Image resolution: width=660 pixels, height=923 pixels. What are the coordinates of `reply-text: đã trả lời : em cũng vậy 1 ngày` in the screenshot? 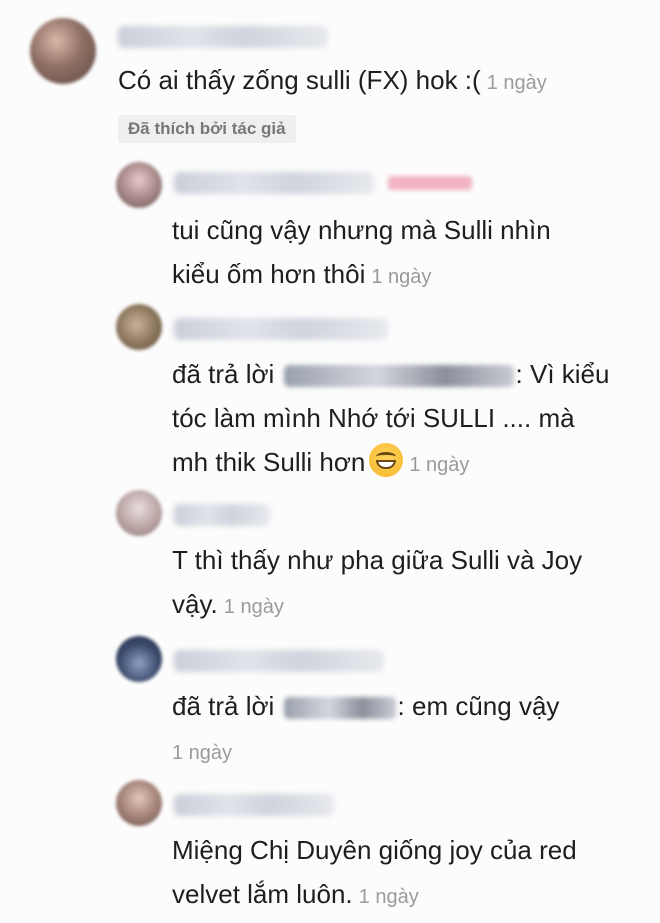 It's located at (365, 729).